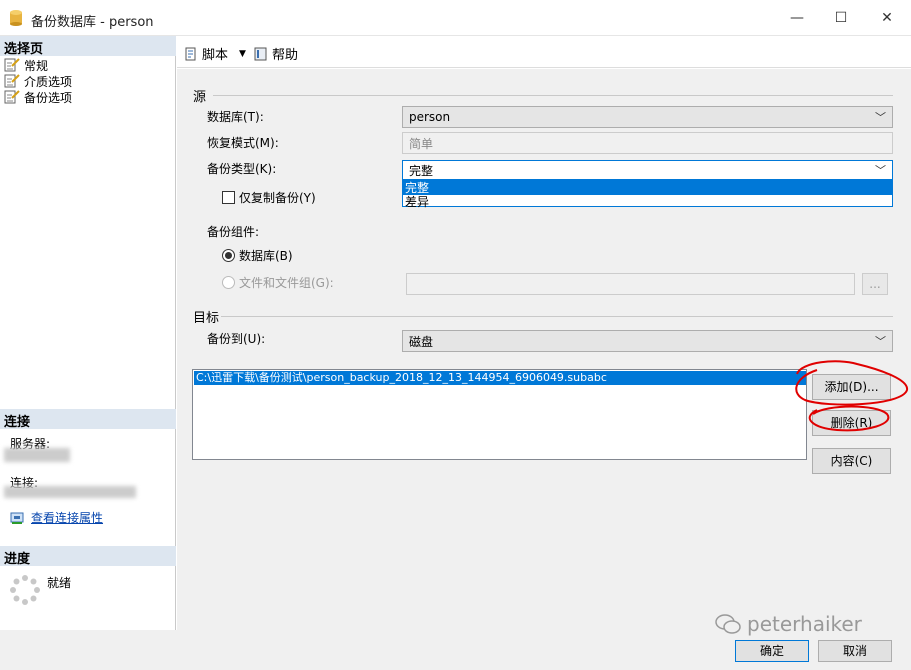 The height and width of the screenshot is (670, 911). I want to click on destination-group-label: 目标, so click(206, 318).